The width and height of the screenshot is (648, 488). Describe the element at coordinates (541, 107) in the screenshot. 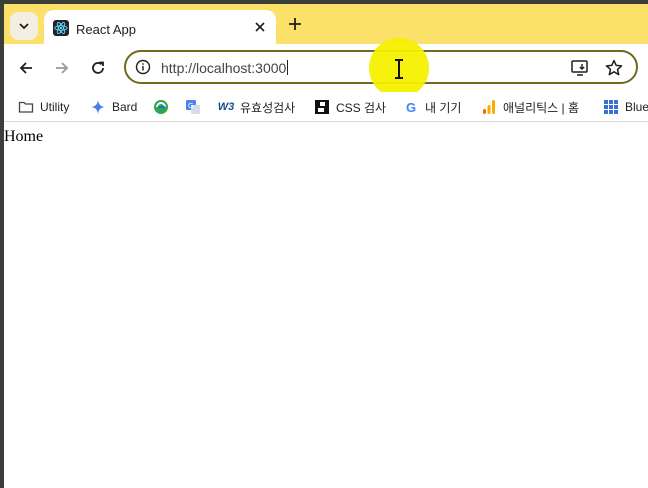

I see `bookmark-label: 애널리틱스 | 홈` at that location.